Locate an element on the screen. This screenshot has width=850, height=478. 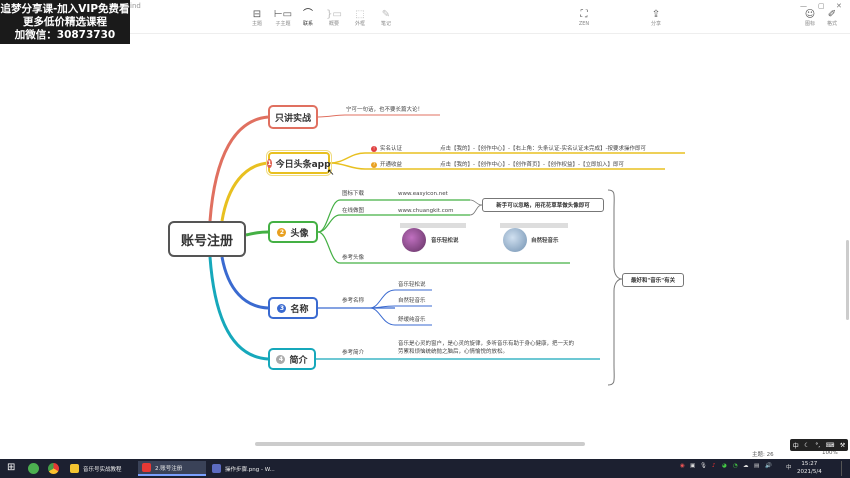
xmind-icon is located at coordinates (146, 467).